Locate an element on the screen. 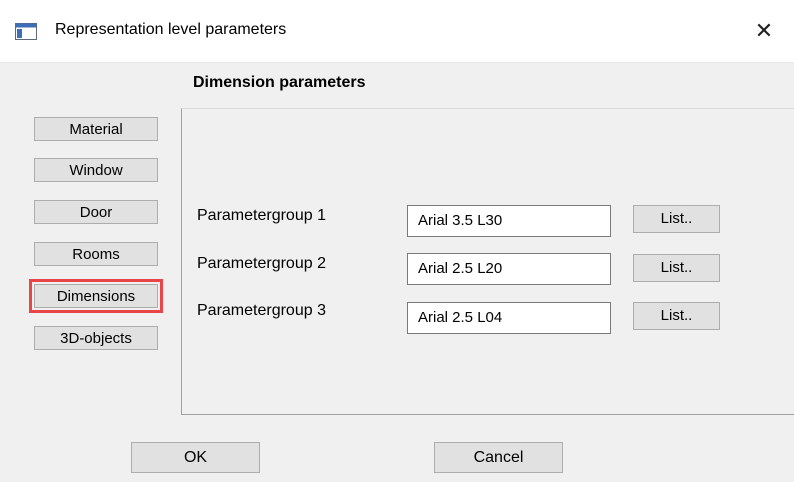 Image resolution: width=794 pixels, height=482 pixels. cancel-button: Cancel is located at coordinates (498, 457).